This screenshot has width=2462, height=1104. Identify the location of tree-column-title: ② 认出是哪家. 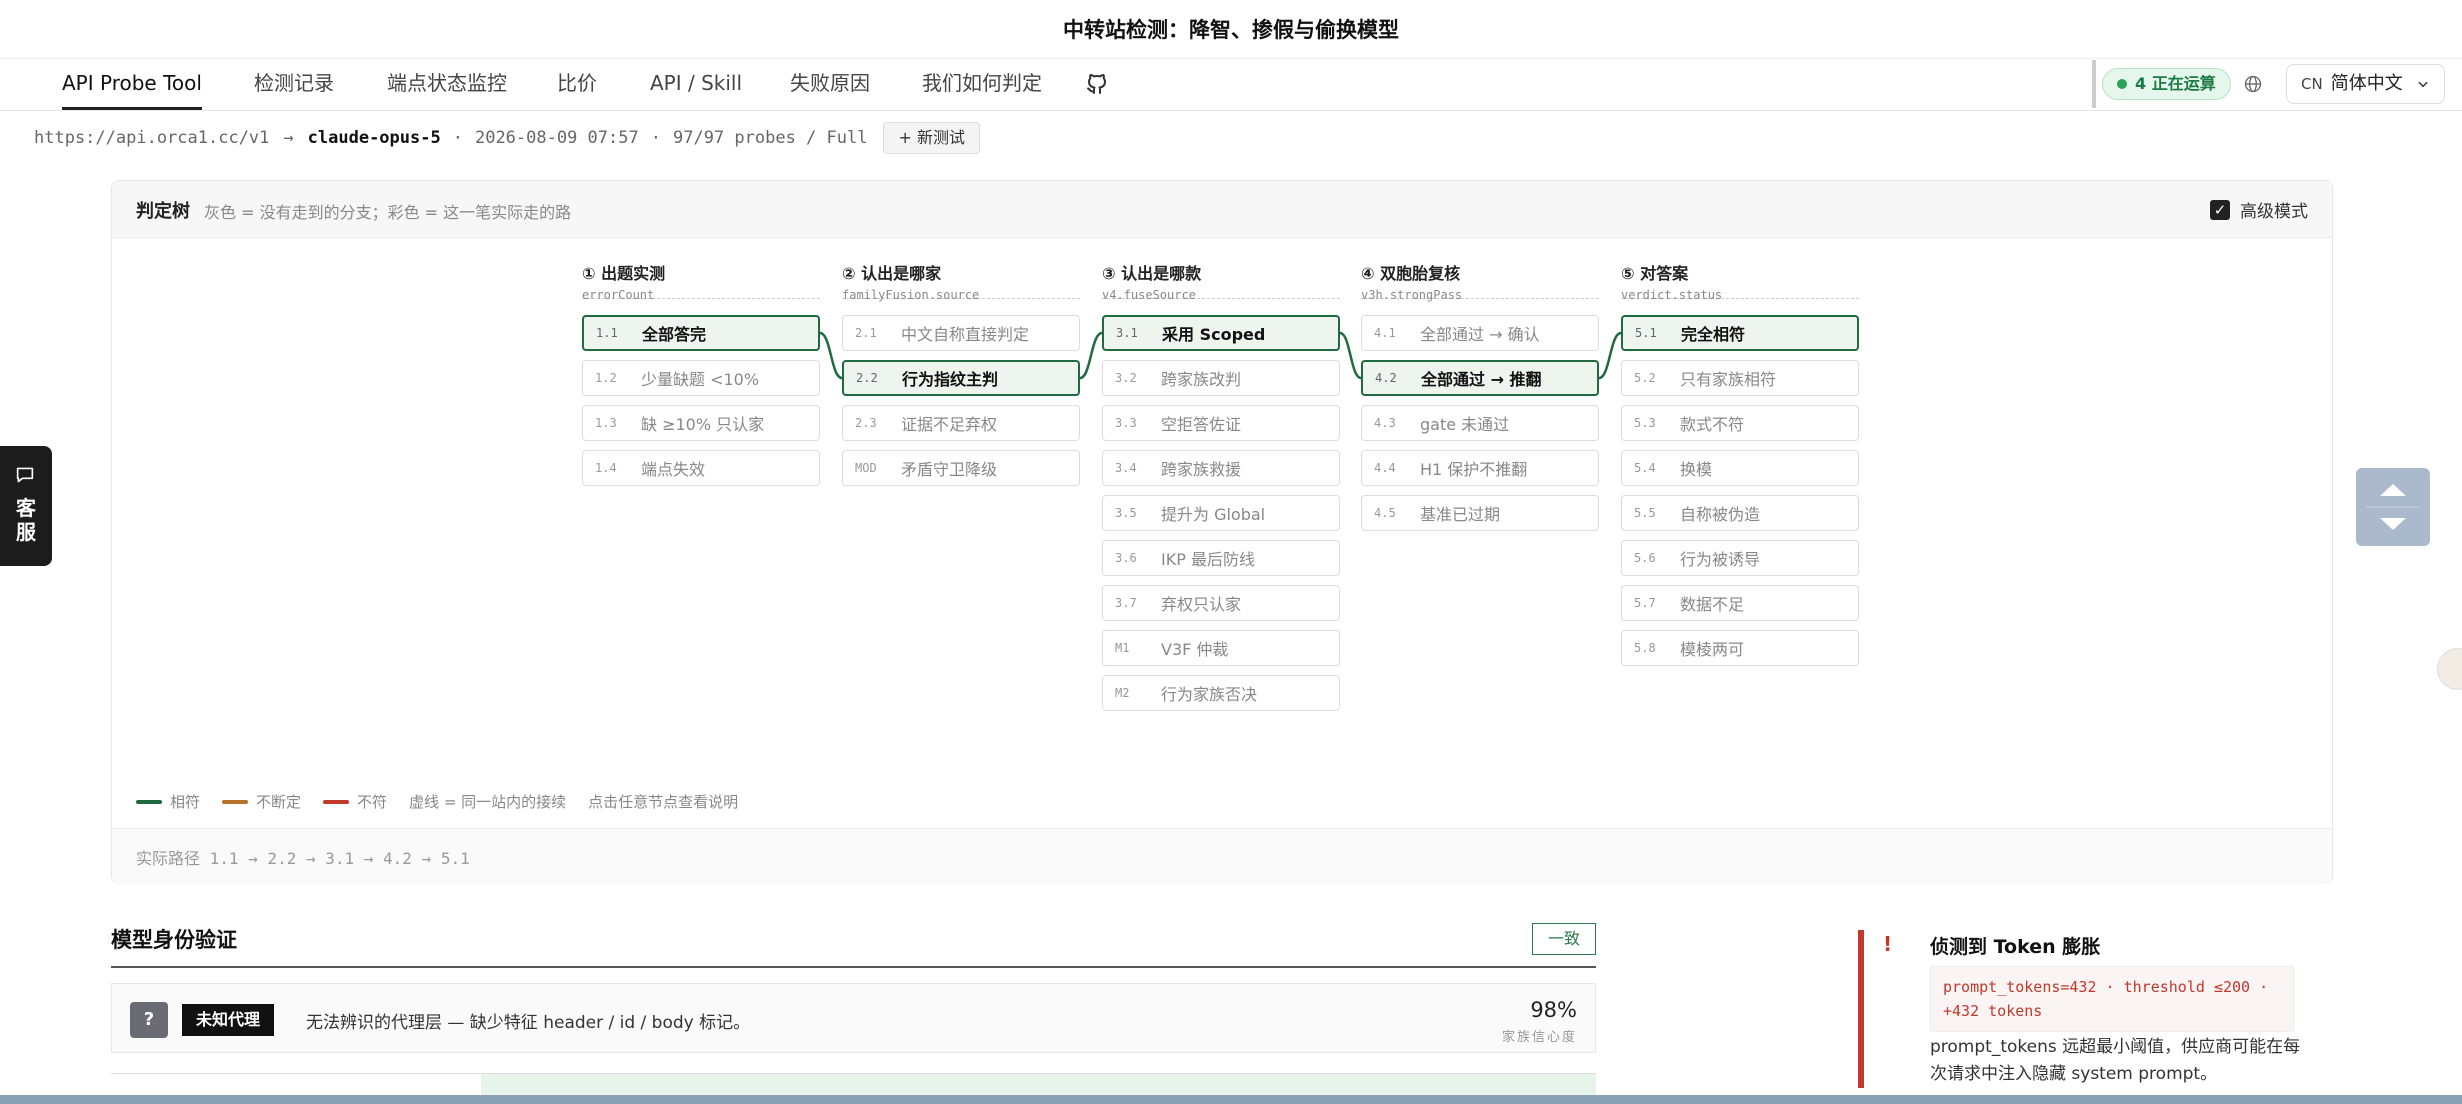
(892, 273).